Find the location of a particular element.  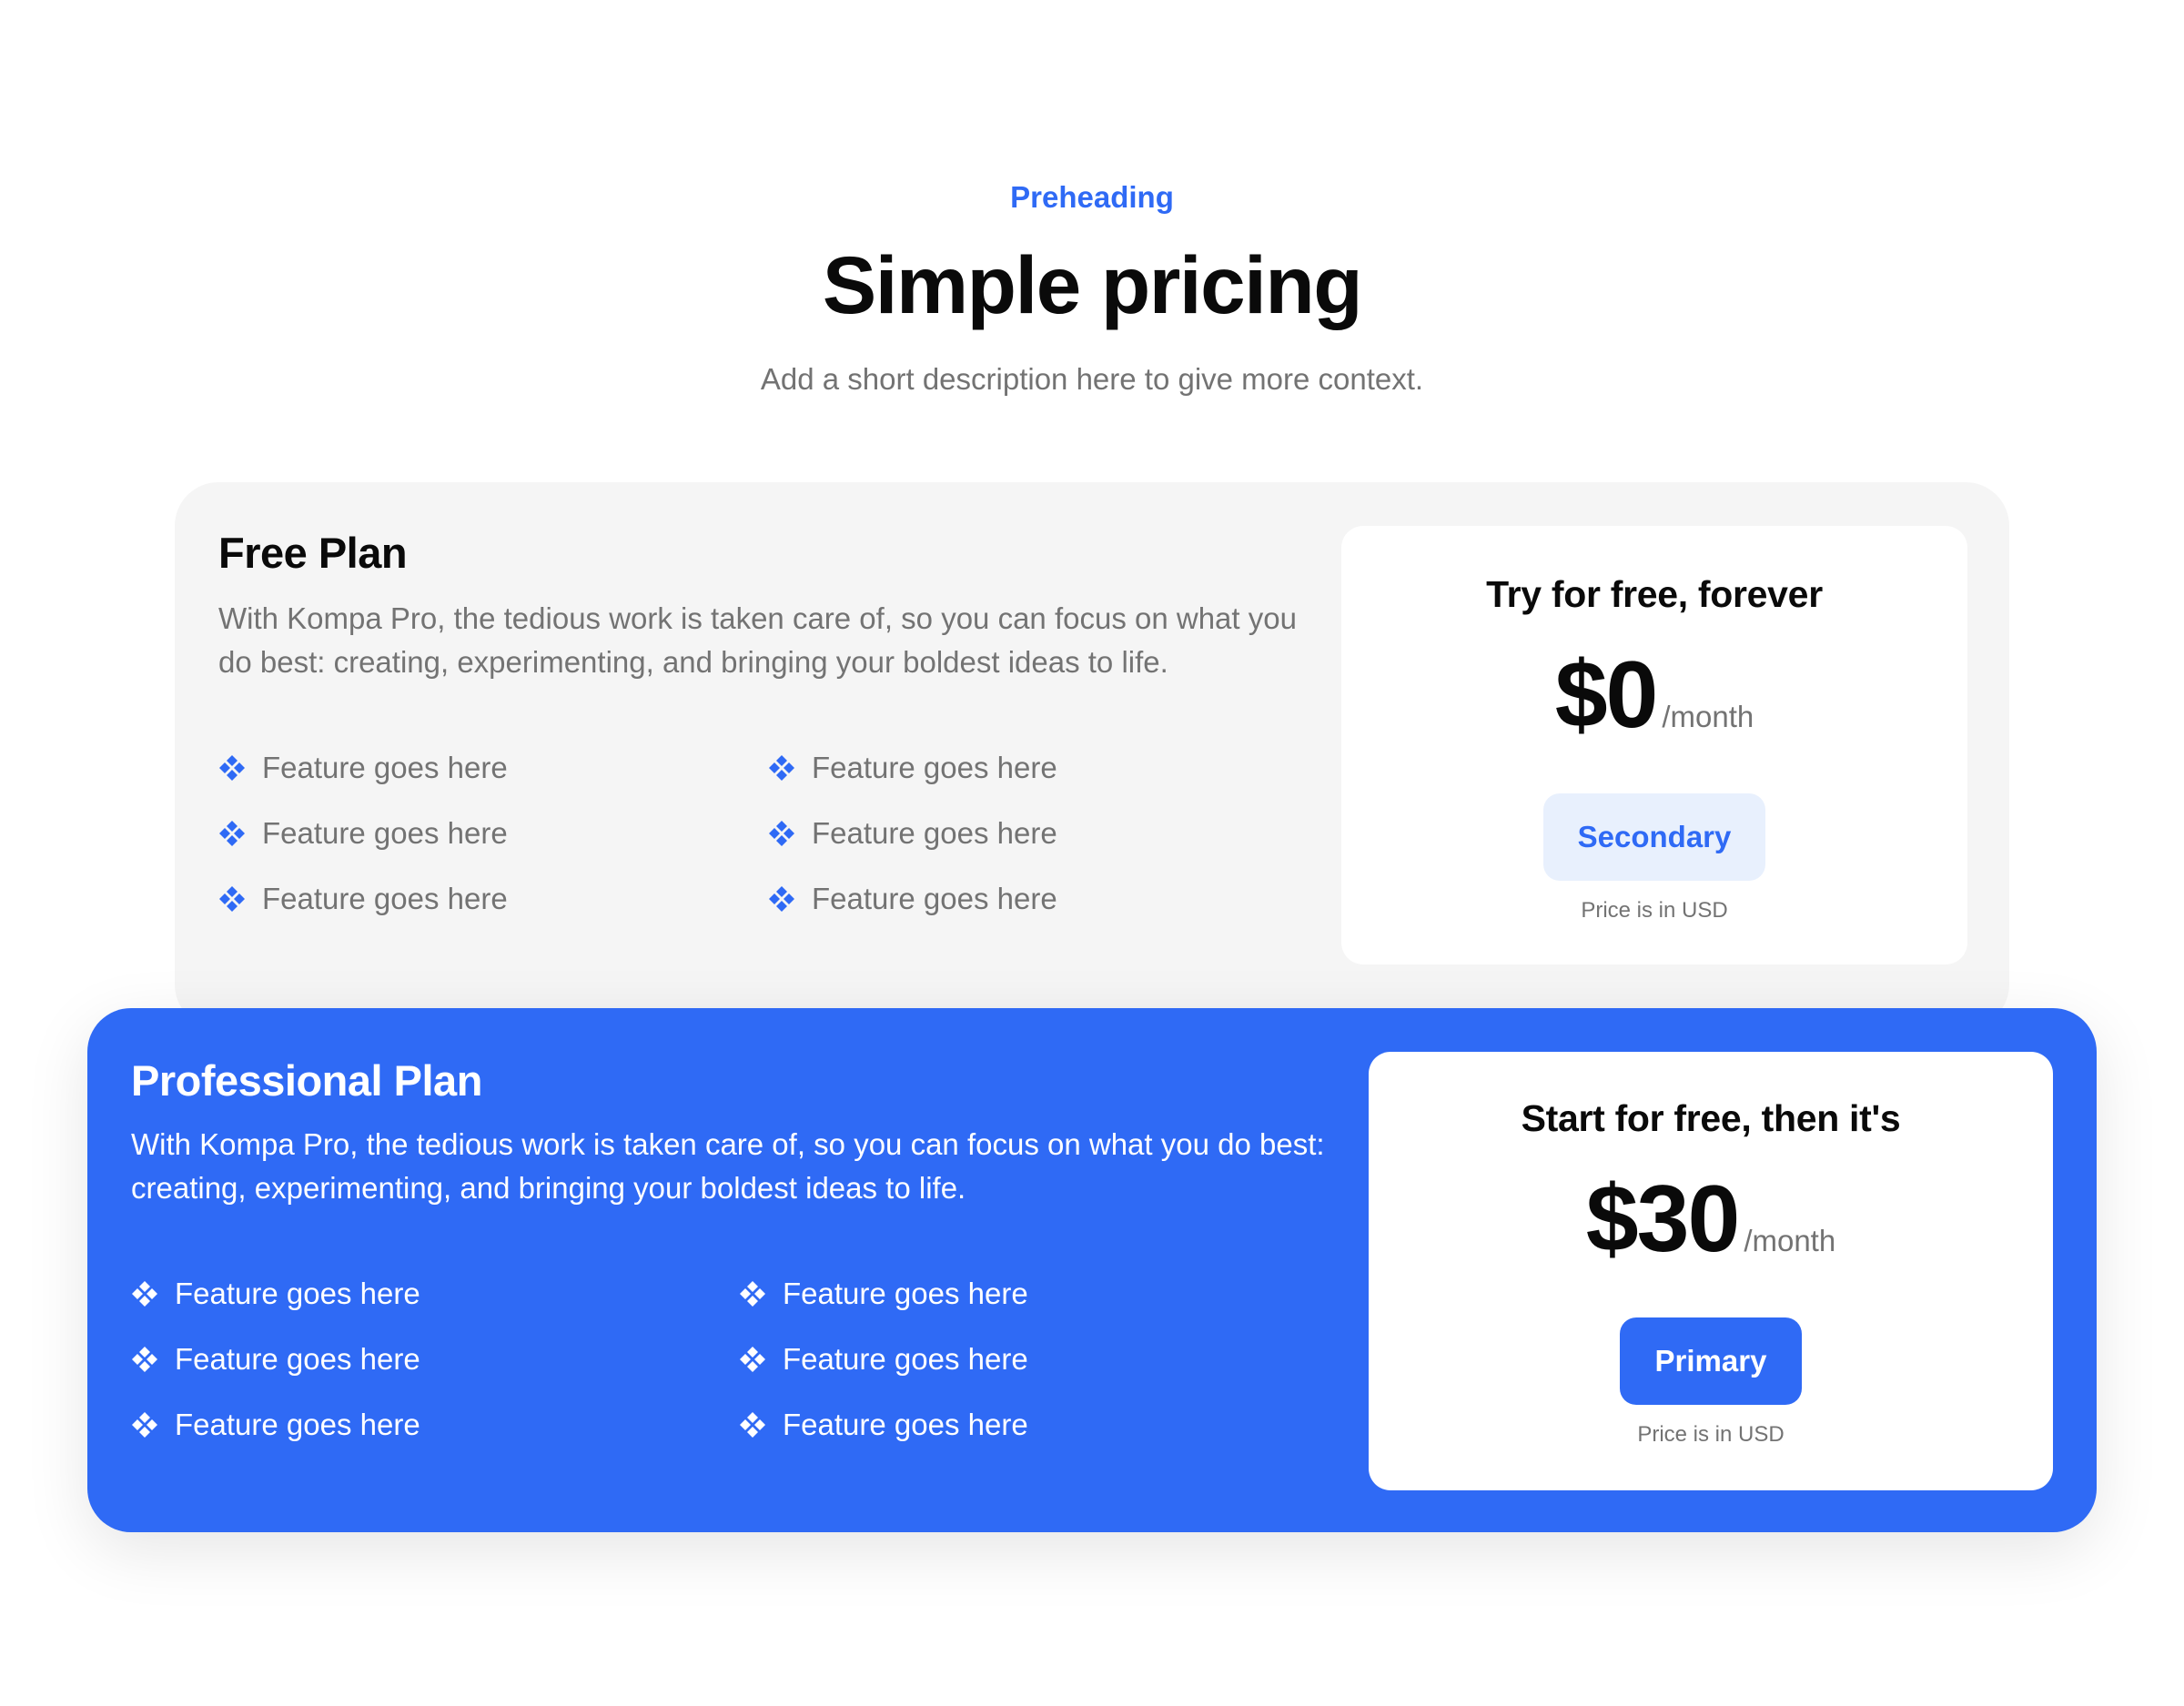

price-amount: $0 is located at coordinates (1607, 695).